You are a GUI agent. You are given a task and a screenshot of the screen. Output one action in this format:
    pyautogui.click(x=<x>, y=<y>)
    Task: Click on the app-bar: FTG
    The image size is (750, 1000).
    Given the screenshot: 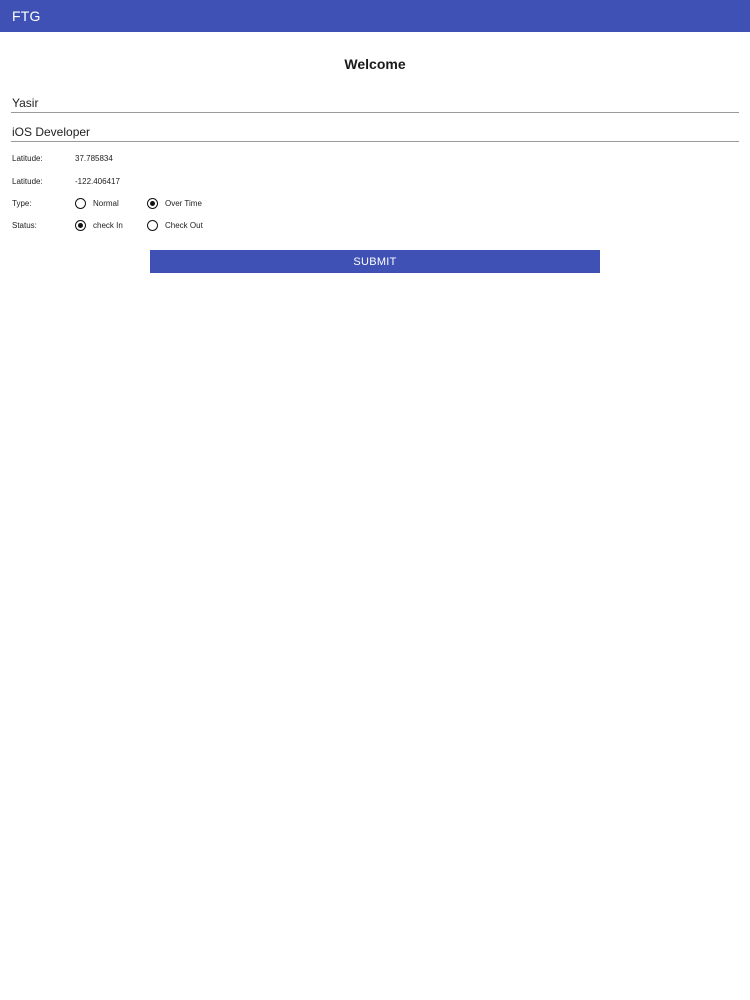 What is the action you would take?
    pyautogui.click(x=375, y=16)
    